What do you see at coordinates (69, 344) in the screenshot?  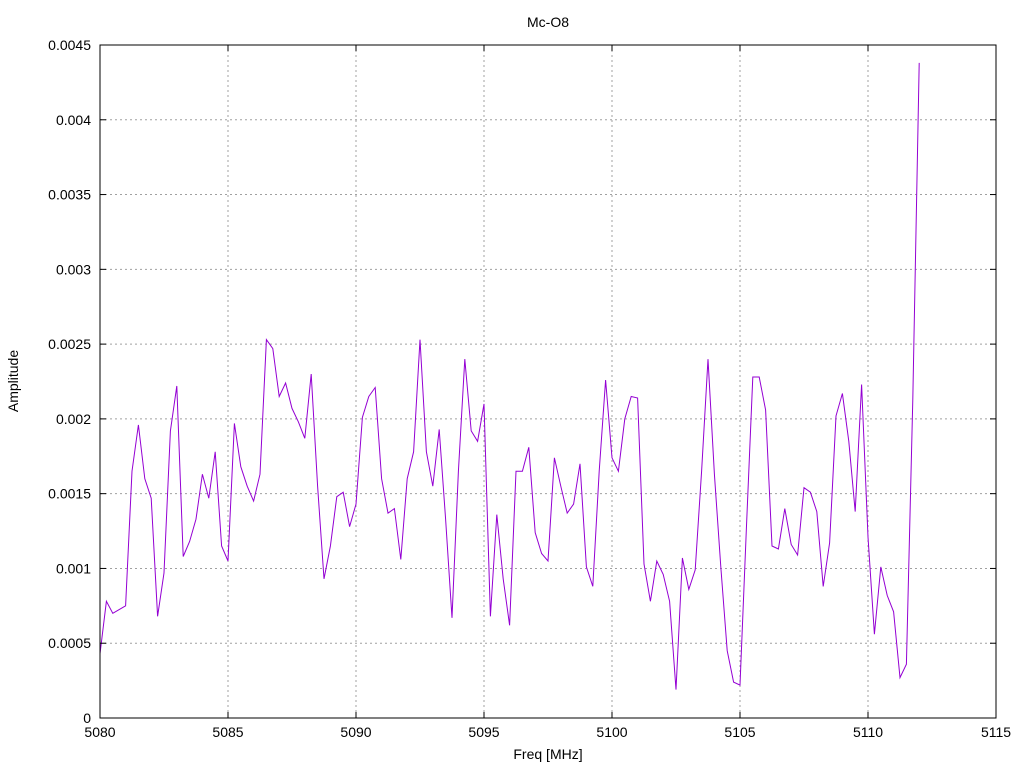 I see `y-tick-label: 0.0025` at bounding box center [69, 344].